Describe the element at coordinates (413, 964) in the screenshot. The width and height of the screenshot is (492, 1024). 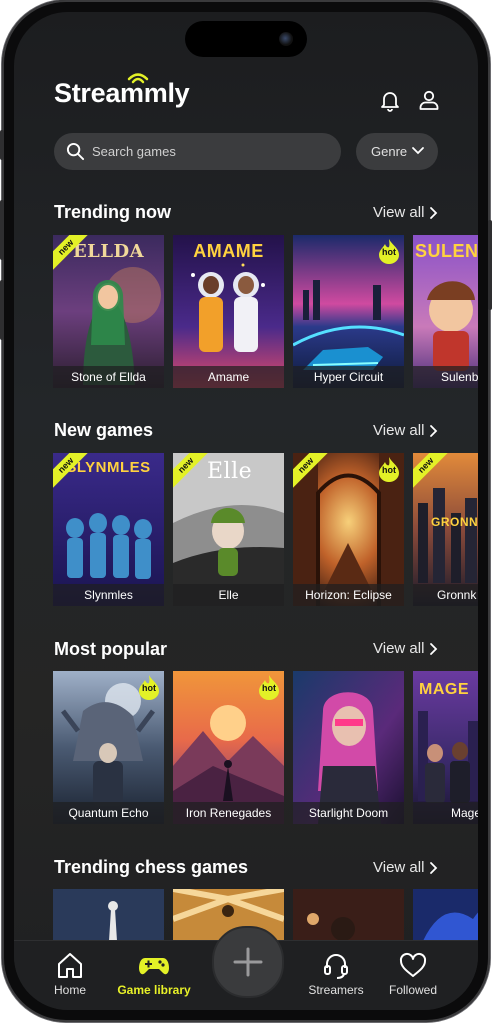
I see `heart-icon` at that location.